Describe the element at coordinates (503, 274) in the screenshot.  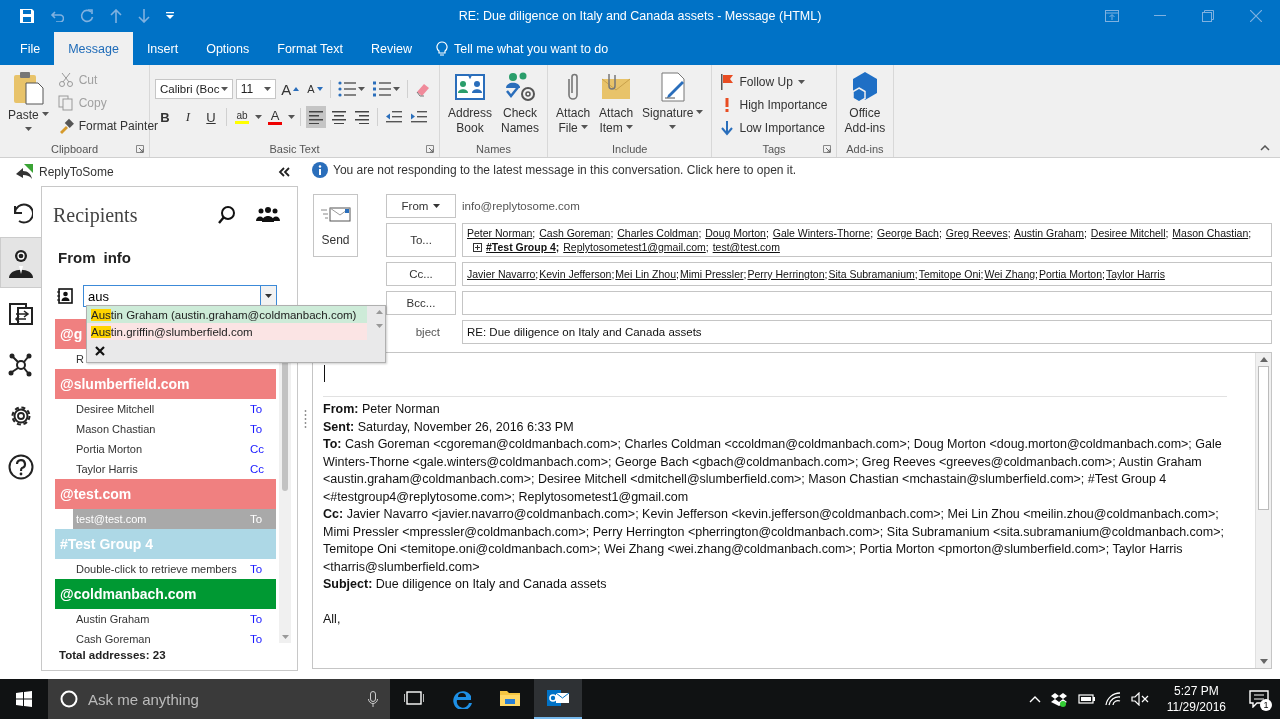
I see `recipient-link: Javier Navarro;` at that location.